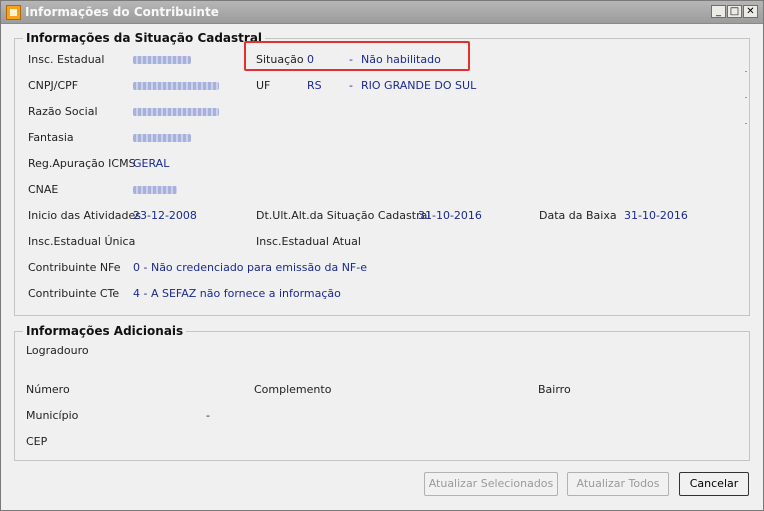 This screenshot has height=511, width=764. What do you see at coordinates (208, 415) in the screenshot?
I see `municipio-value: -` at bounding box center [208, 415].